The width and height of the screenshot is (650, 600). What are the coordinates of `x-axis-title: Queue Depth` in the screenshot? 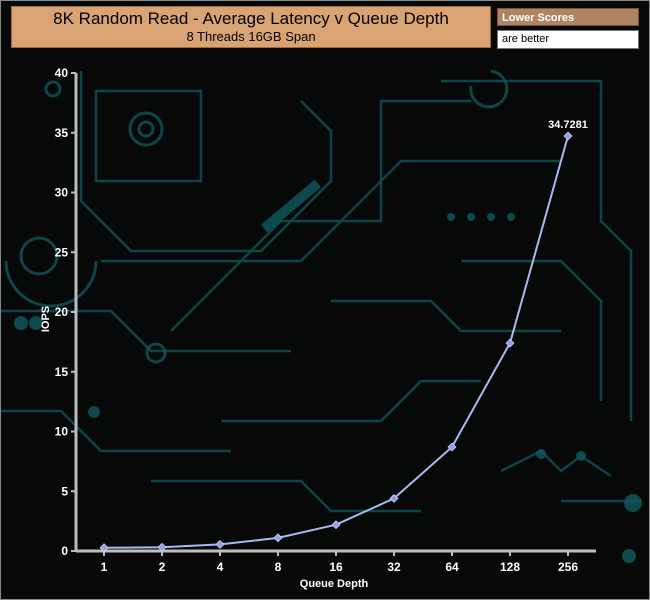 It's located at (334, 584).